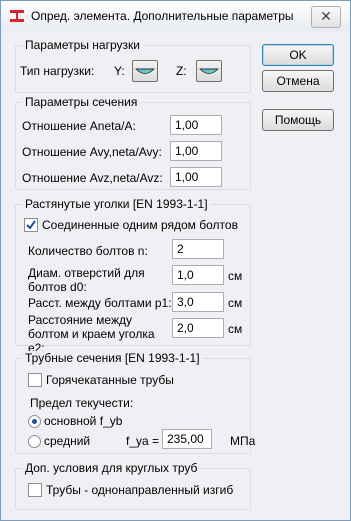 The image size is (351, 521). What do you see at coordinates (100, 303) in the screenshot?
I see `bolt-spacing-label: Расст. между болтами p1:` at bounding box center [100, 303].